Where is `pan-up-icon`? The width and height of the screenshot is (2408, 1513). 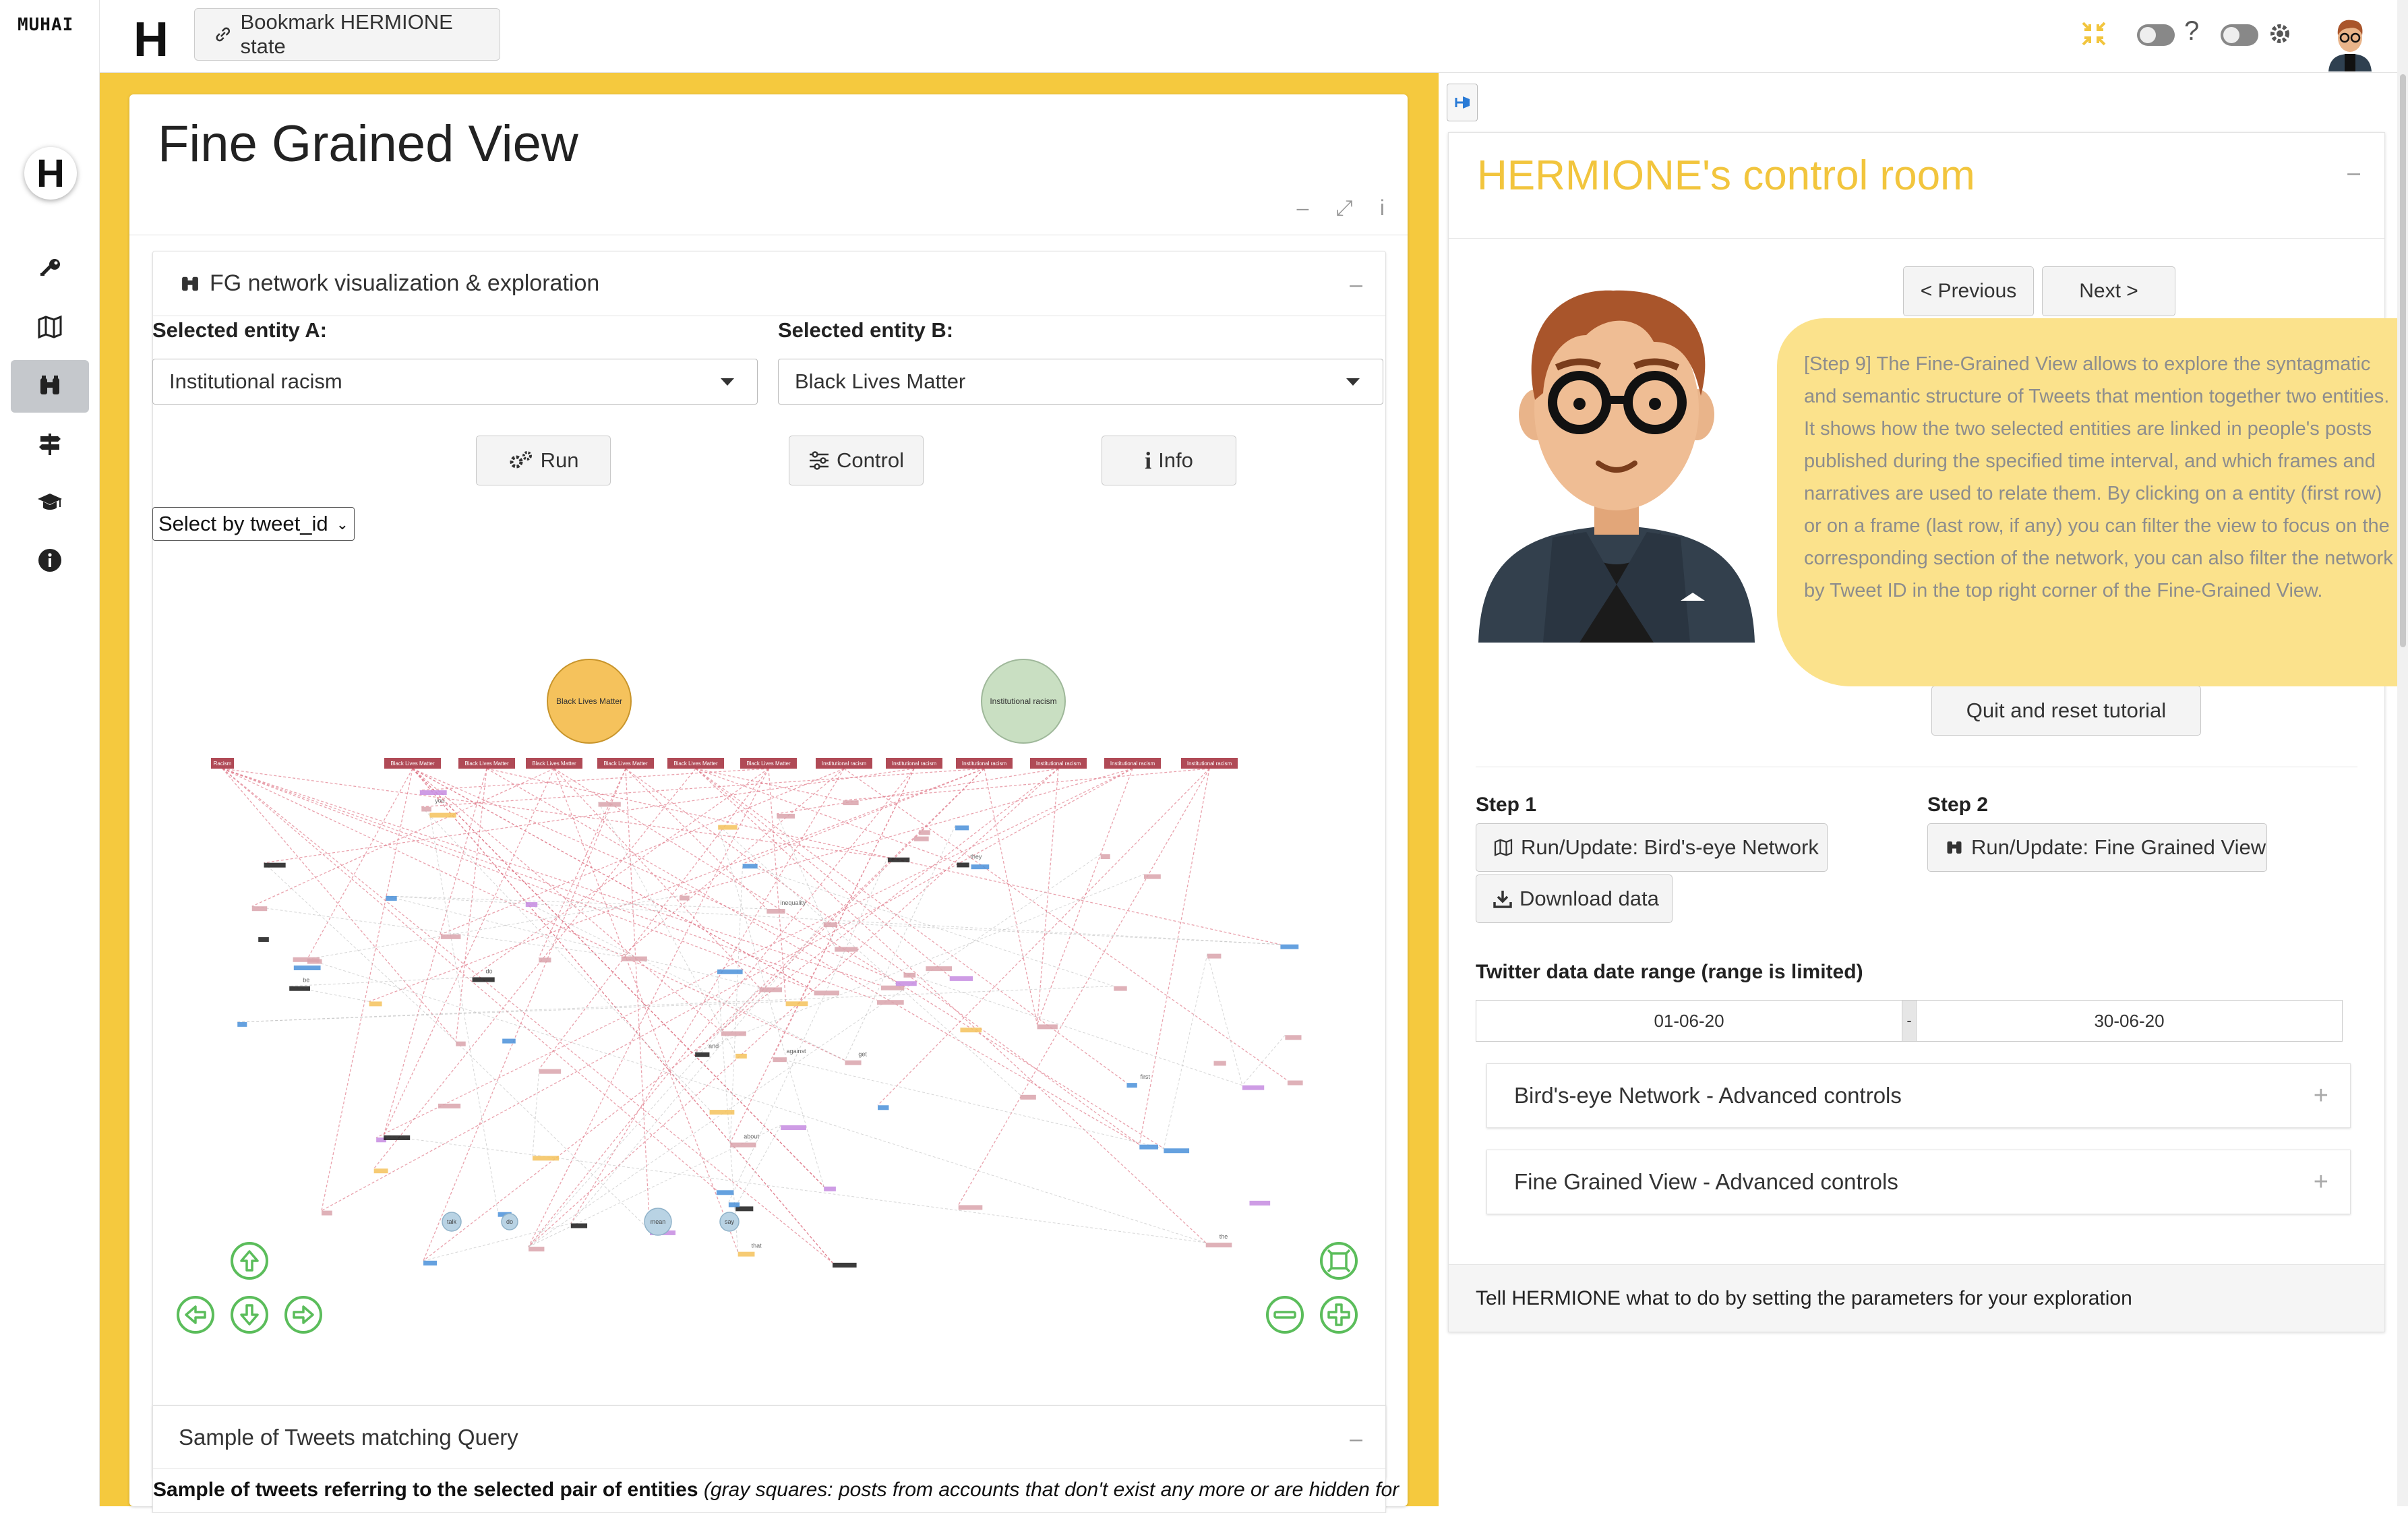 pan-up-icon is located at coordinates (249, 1261).